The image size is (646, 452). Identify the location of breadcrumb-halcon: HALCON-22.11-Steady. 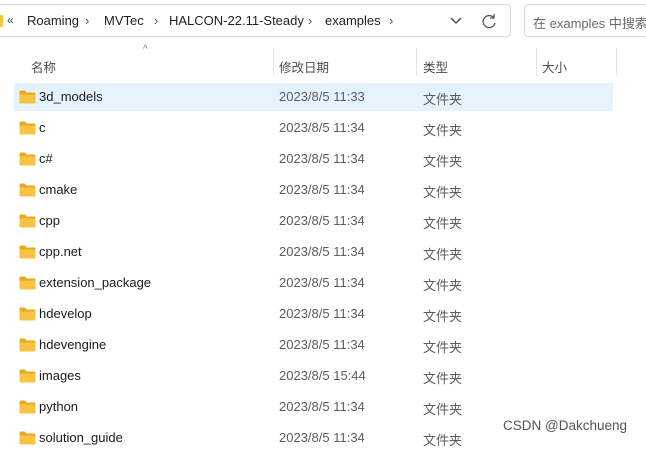
(236, 20).